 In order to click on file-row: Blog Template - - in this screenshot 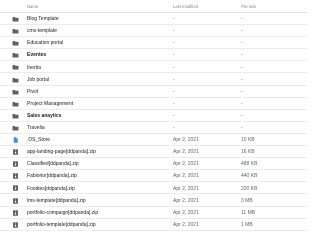, I will do `click(153, 19)`.